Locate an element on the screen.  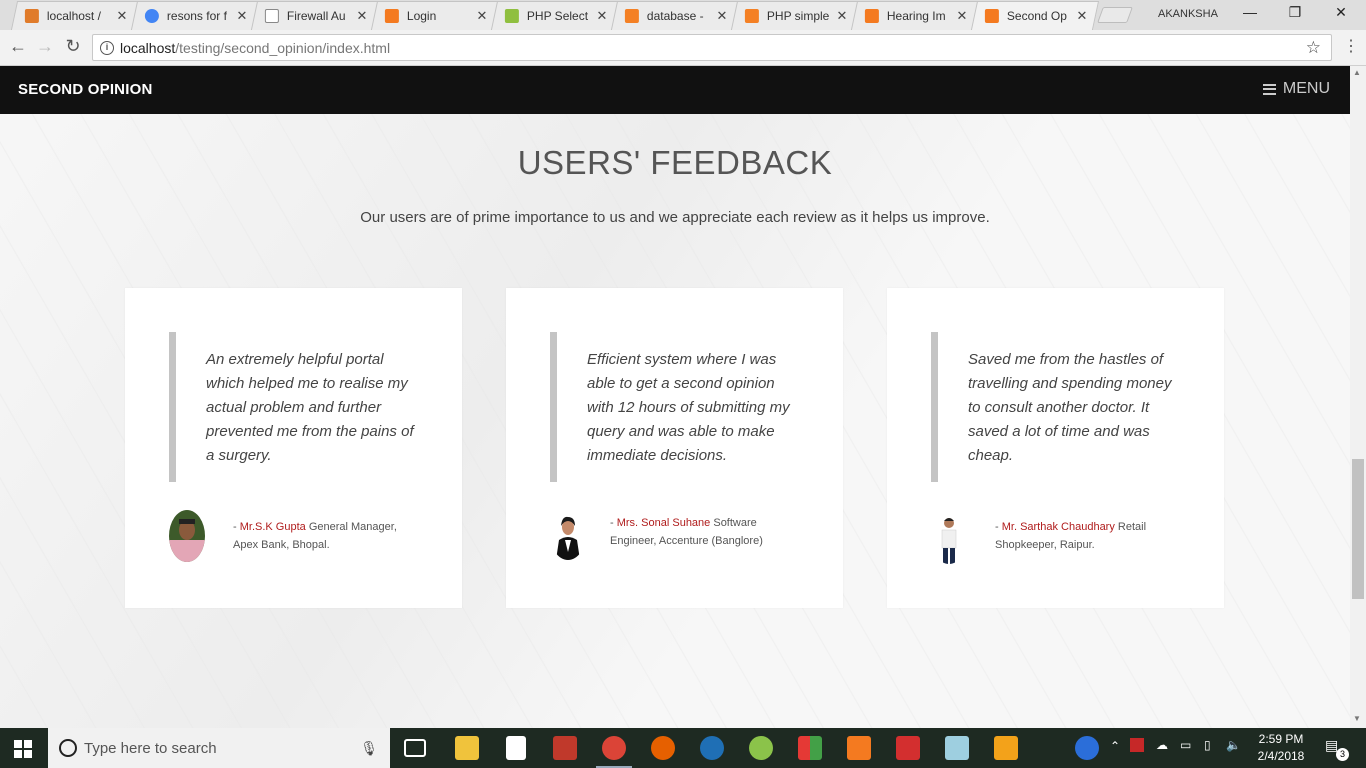
browser-menu-icon: ⋮ is located at coordinates (1351, 46).